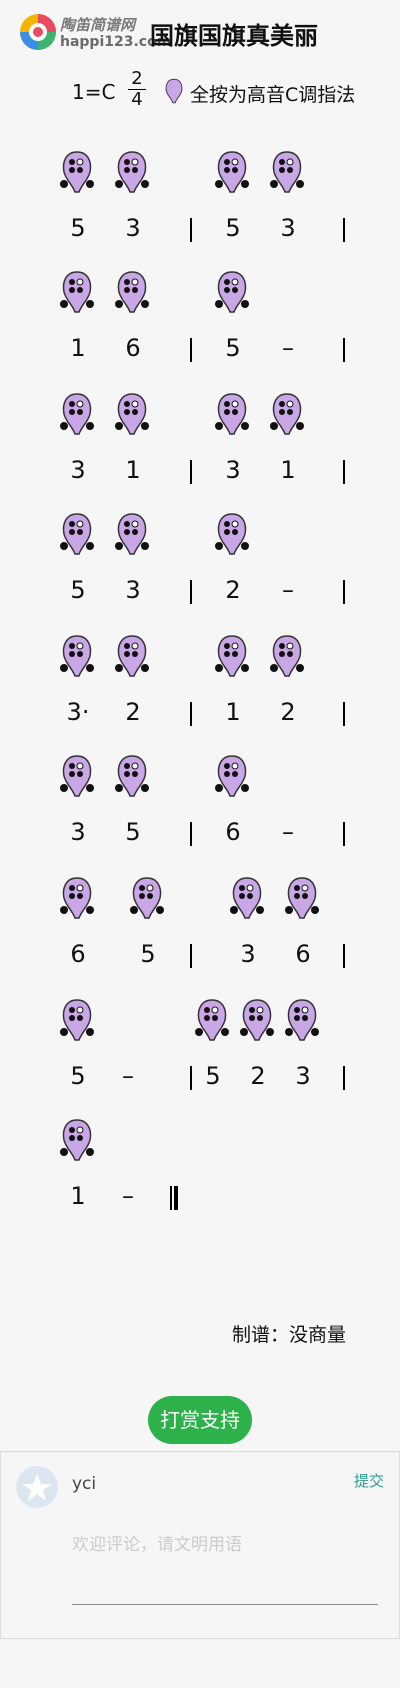 The width and height of the screenshot is (400, 1688). I want to click on logo-icon, so click(38, 32).